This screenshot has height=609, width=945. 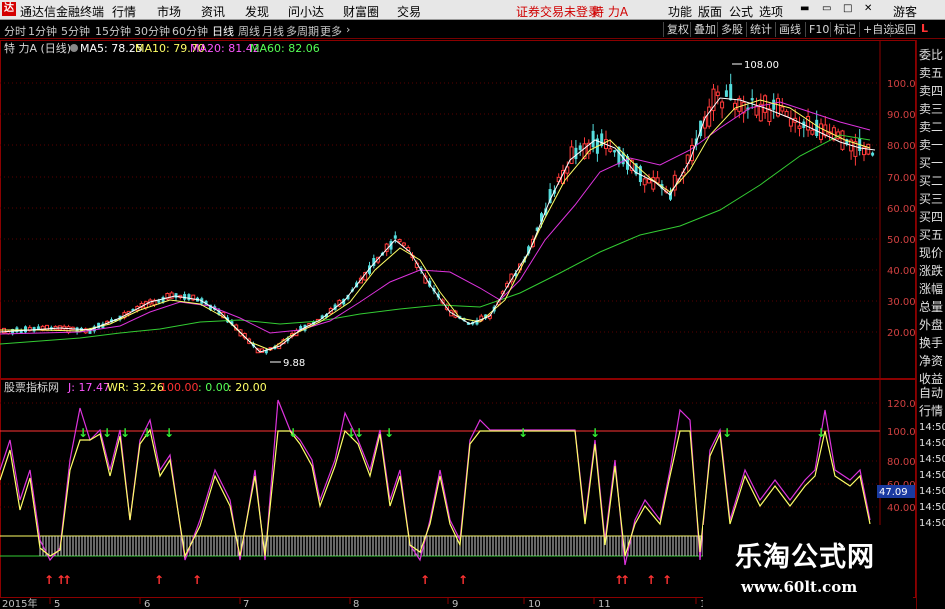 What do you see at coordinates (818, 29) in the screenshot?
I see `f10-button: F10` at bounding box center [818, 29].